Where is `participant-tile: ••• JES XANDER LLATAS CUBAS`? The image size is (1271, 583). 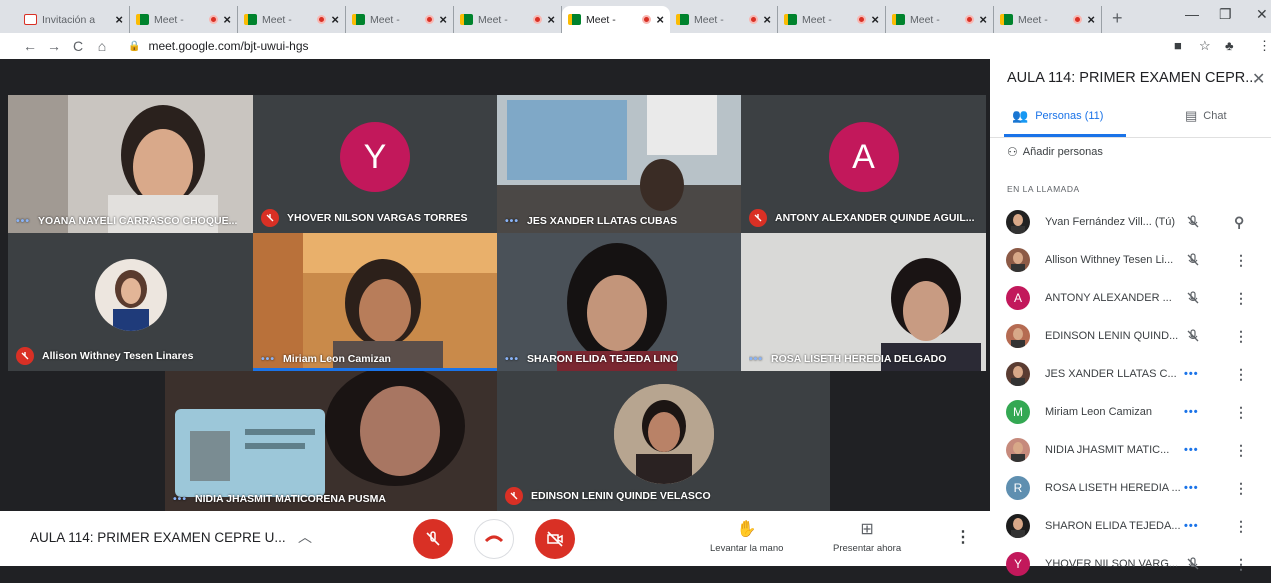 participant-tile: ••• JES XANDER LLATAS CUBAS is located at coordinates (619, 164).